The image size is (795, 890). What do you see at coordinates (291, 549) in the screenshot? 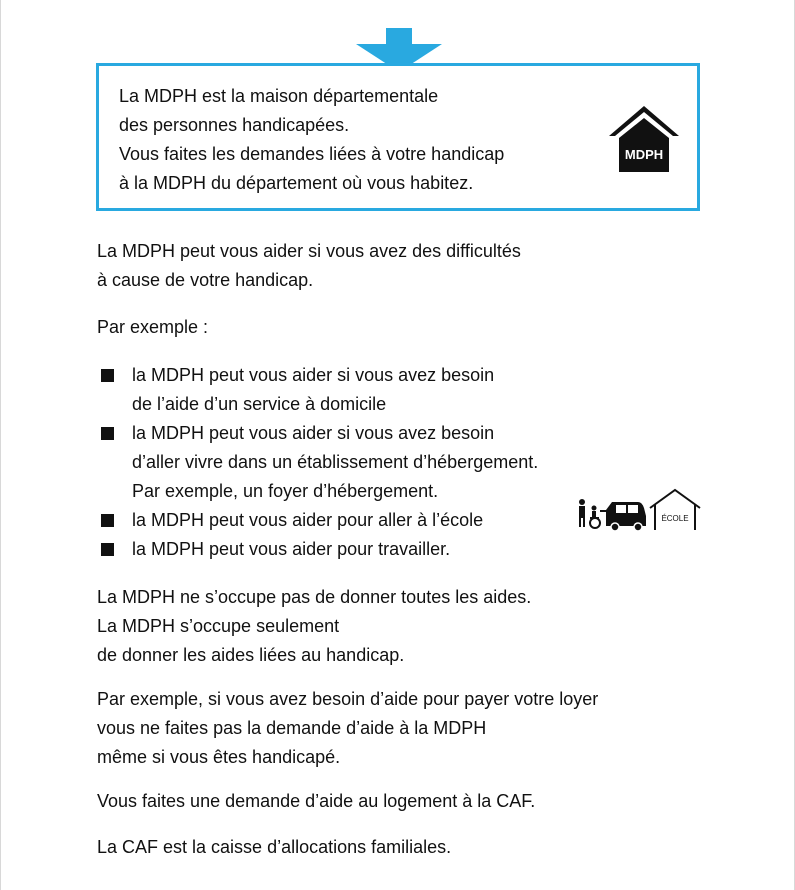
I see `list-item-line: la MDPH peut vous aider pour travailler.` at bounding box center [291, 549].